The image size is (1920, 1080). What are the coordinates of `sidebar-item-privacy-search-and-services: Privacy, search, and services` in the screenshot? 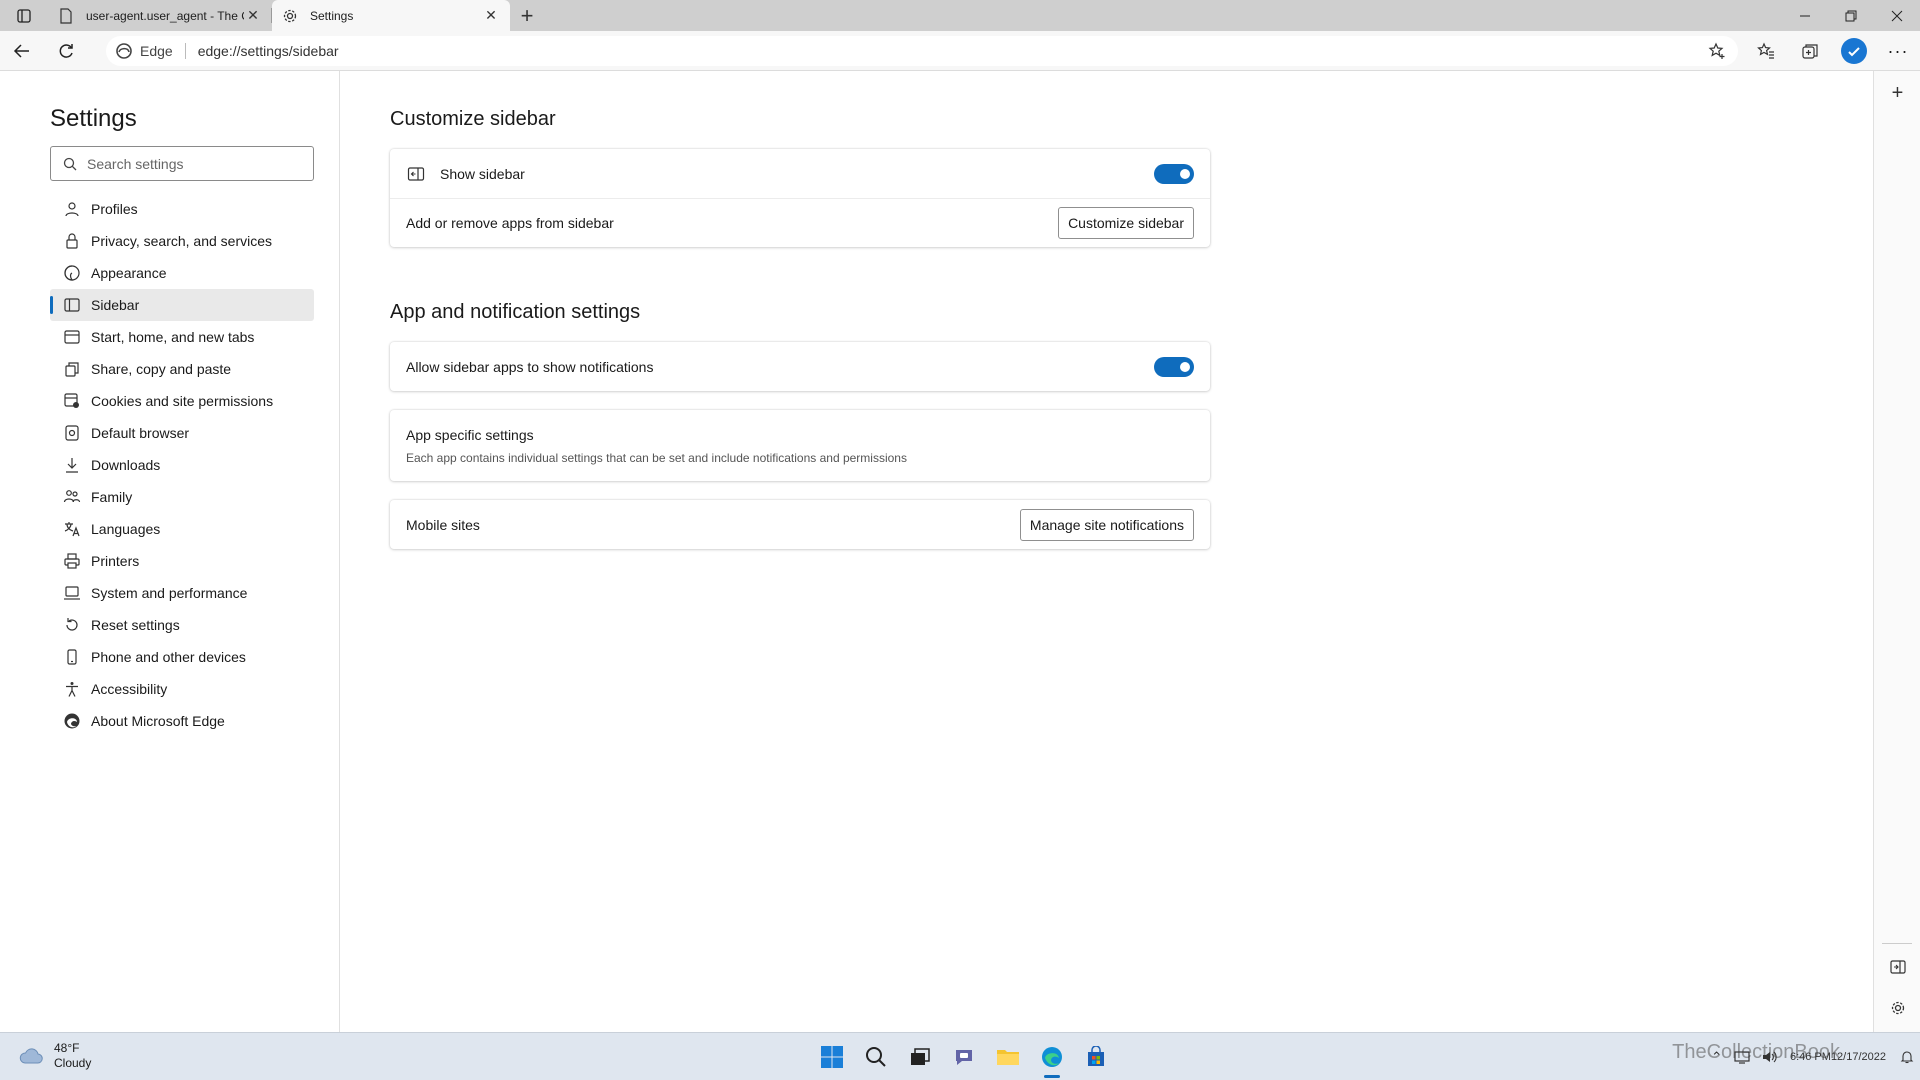 It's located at (182, 241).